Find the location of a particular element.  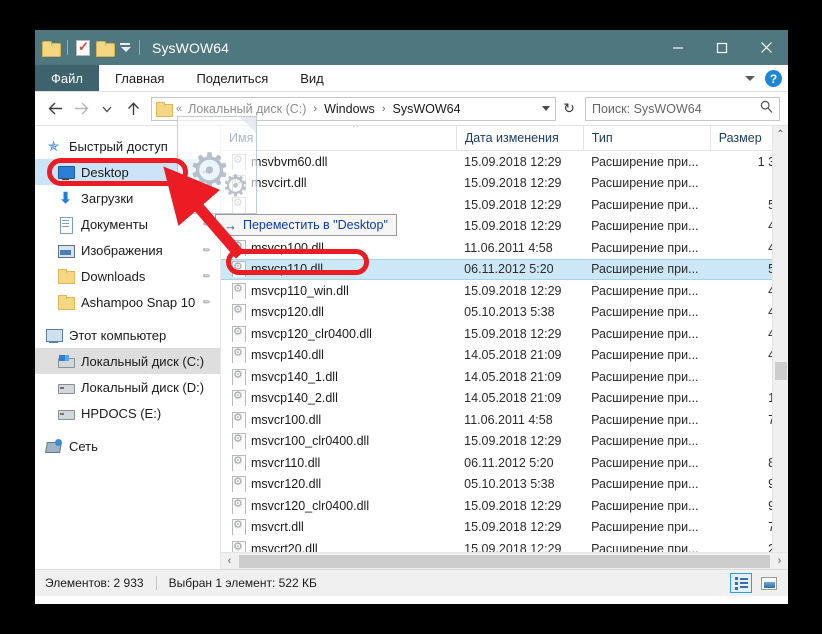

annotation-arrow is located at coordinates (204, 212).